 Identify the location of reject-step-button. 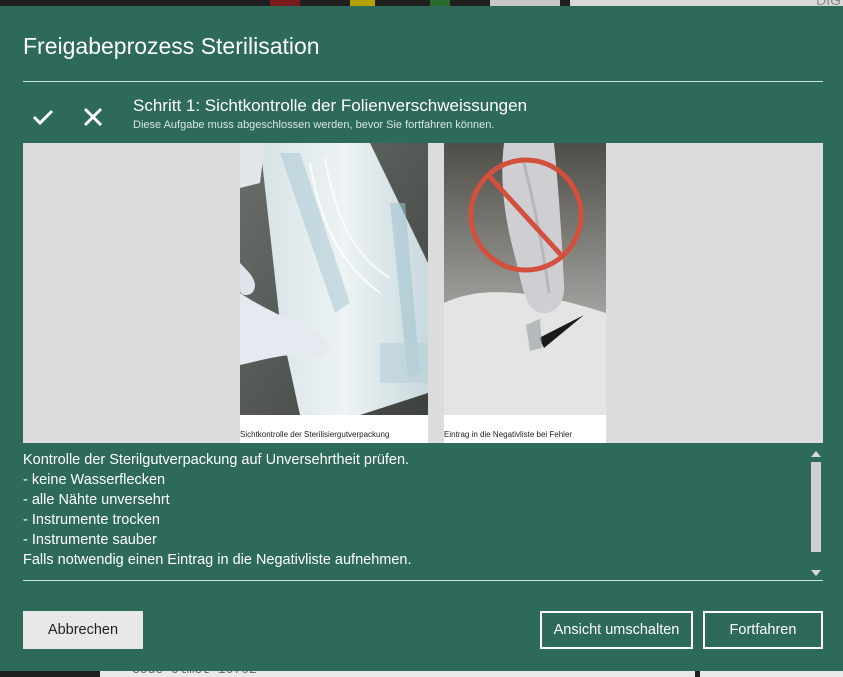
(93, 117).